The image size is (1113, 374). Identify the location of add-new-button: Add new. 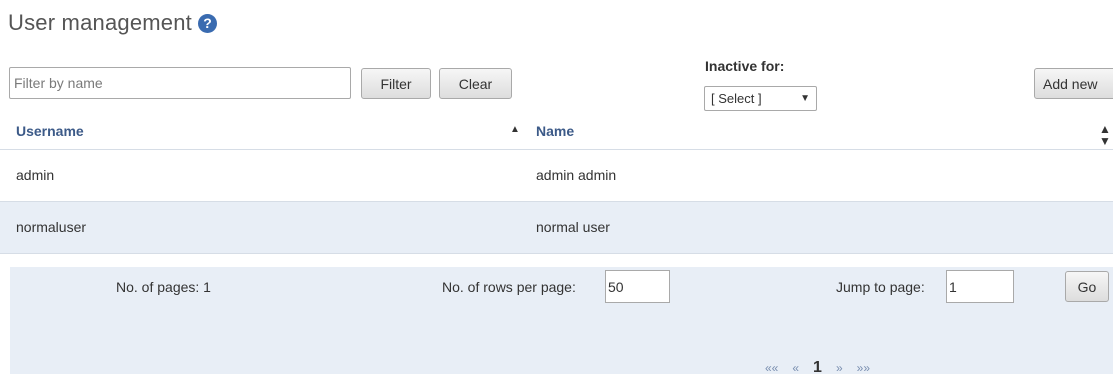
(1073, 83).